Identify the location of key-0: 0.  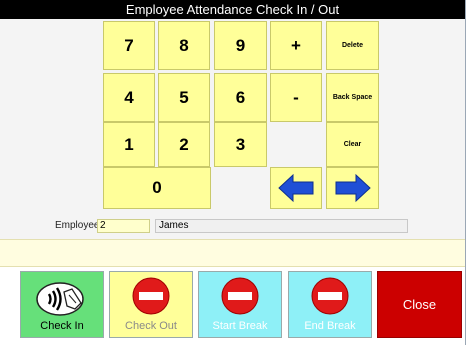
(157, 188).